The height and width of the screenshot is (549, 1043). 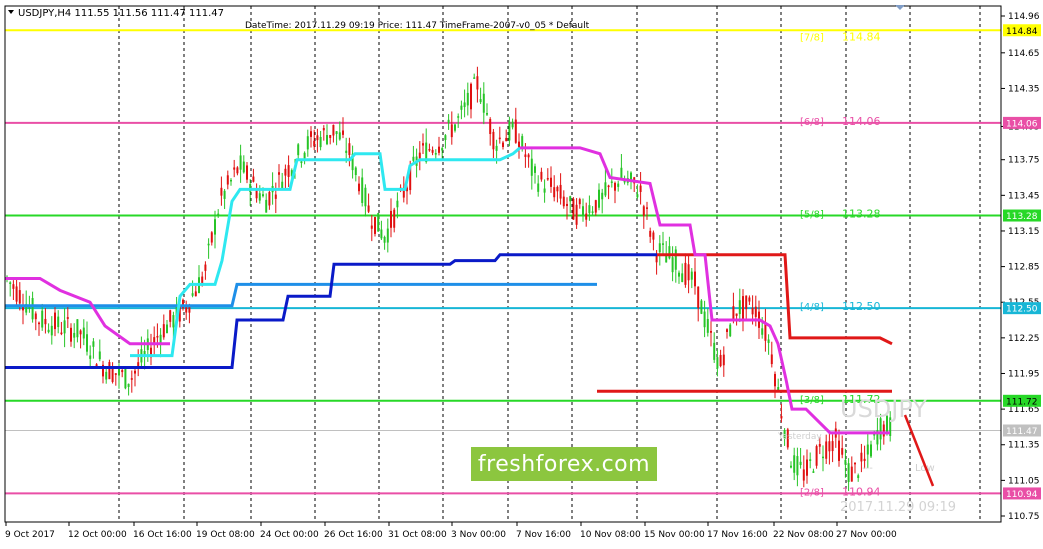 I want to click on x-tick-label: 26 Oct 16:00, so click(x=353, y=535).